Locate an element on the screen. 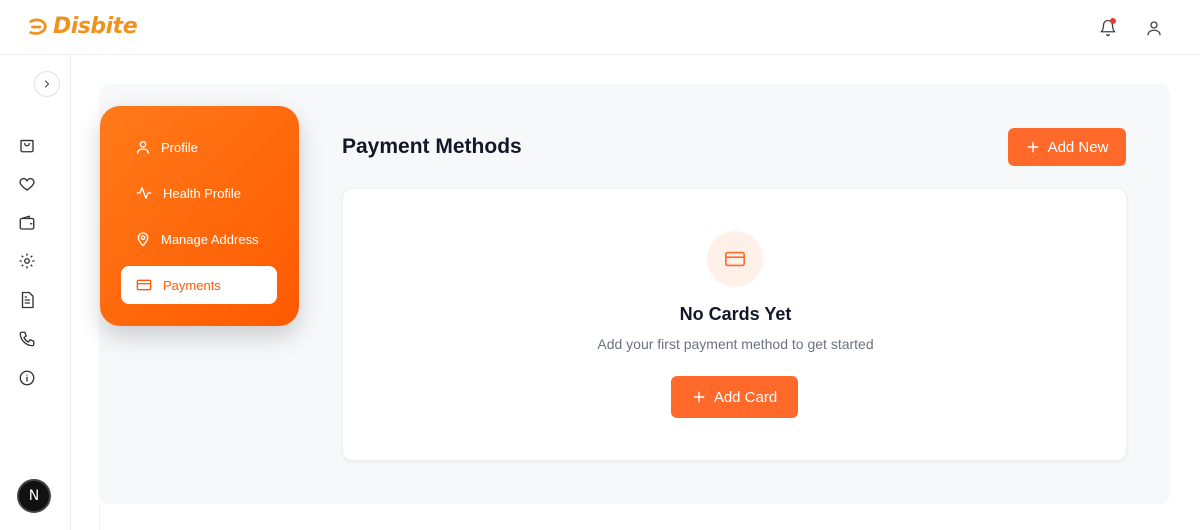 The width and height of the screenshot is (1200, 530). side-navigation: N is located at coordinates (35, 292).